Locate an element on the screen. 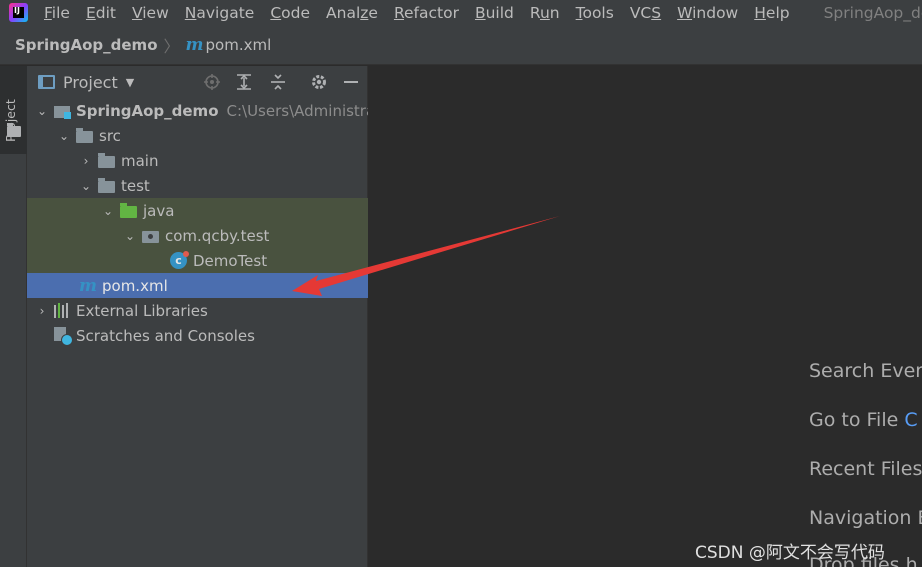 The height and width of the screenshot is (567, 922). project-tool-tab: Project is located at coordinates (13, 110).